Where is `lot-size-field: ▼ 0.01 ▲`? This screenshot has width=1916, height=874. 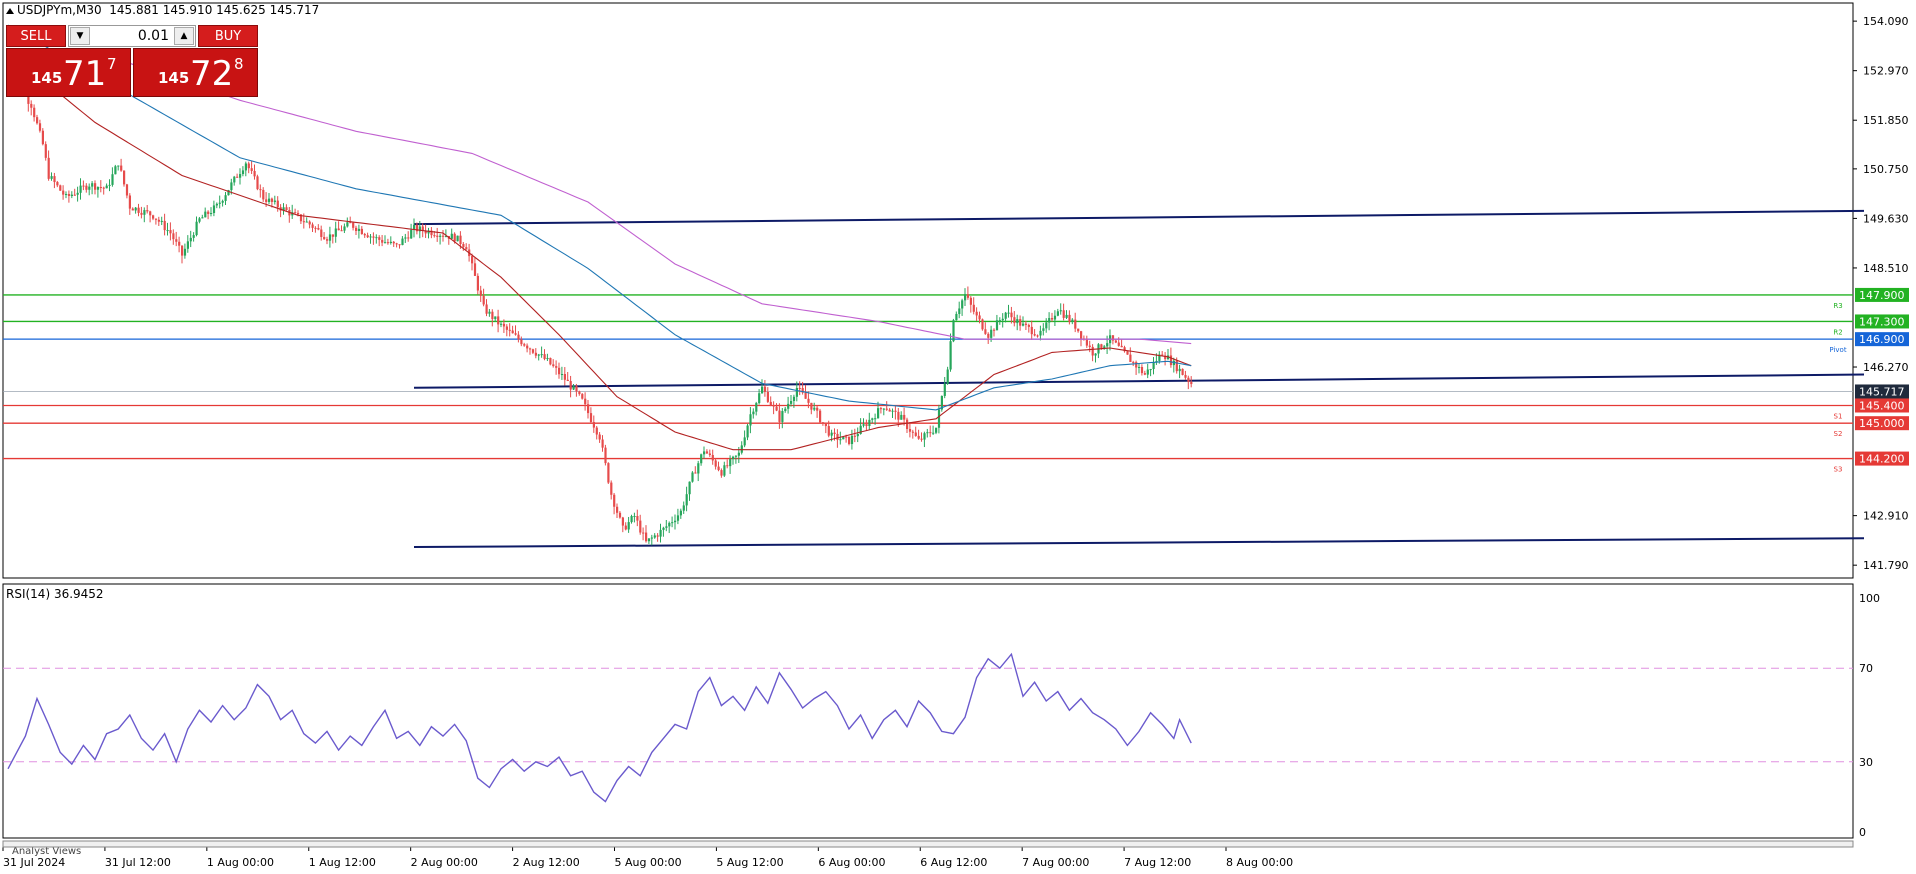
lot-size-field: ▼ 0.01 ▲ is located at coordinates (132, 36).